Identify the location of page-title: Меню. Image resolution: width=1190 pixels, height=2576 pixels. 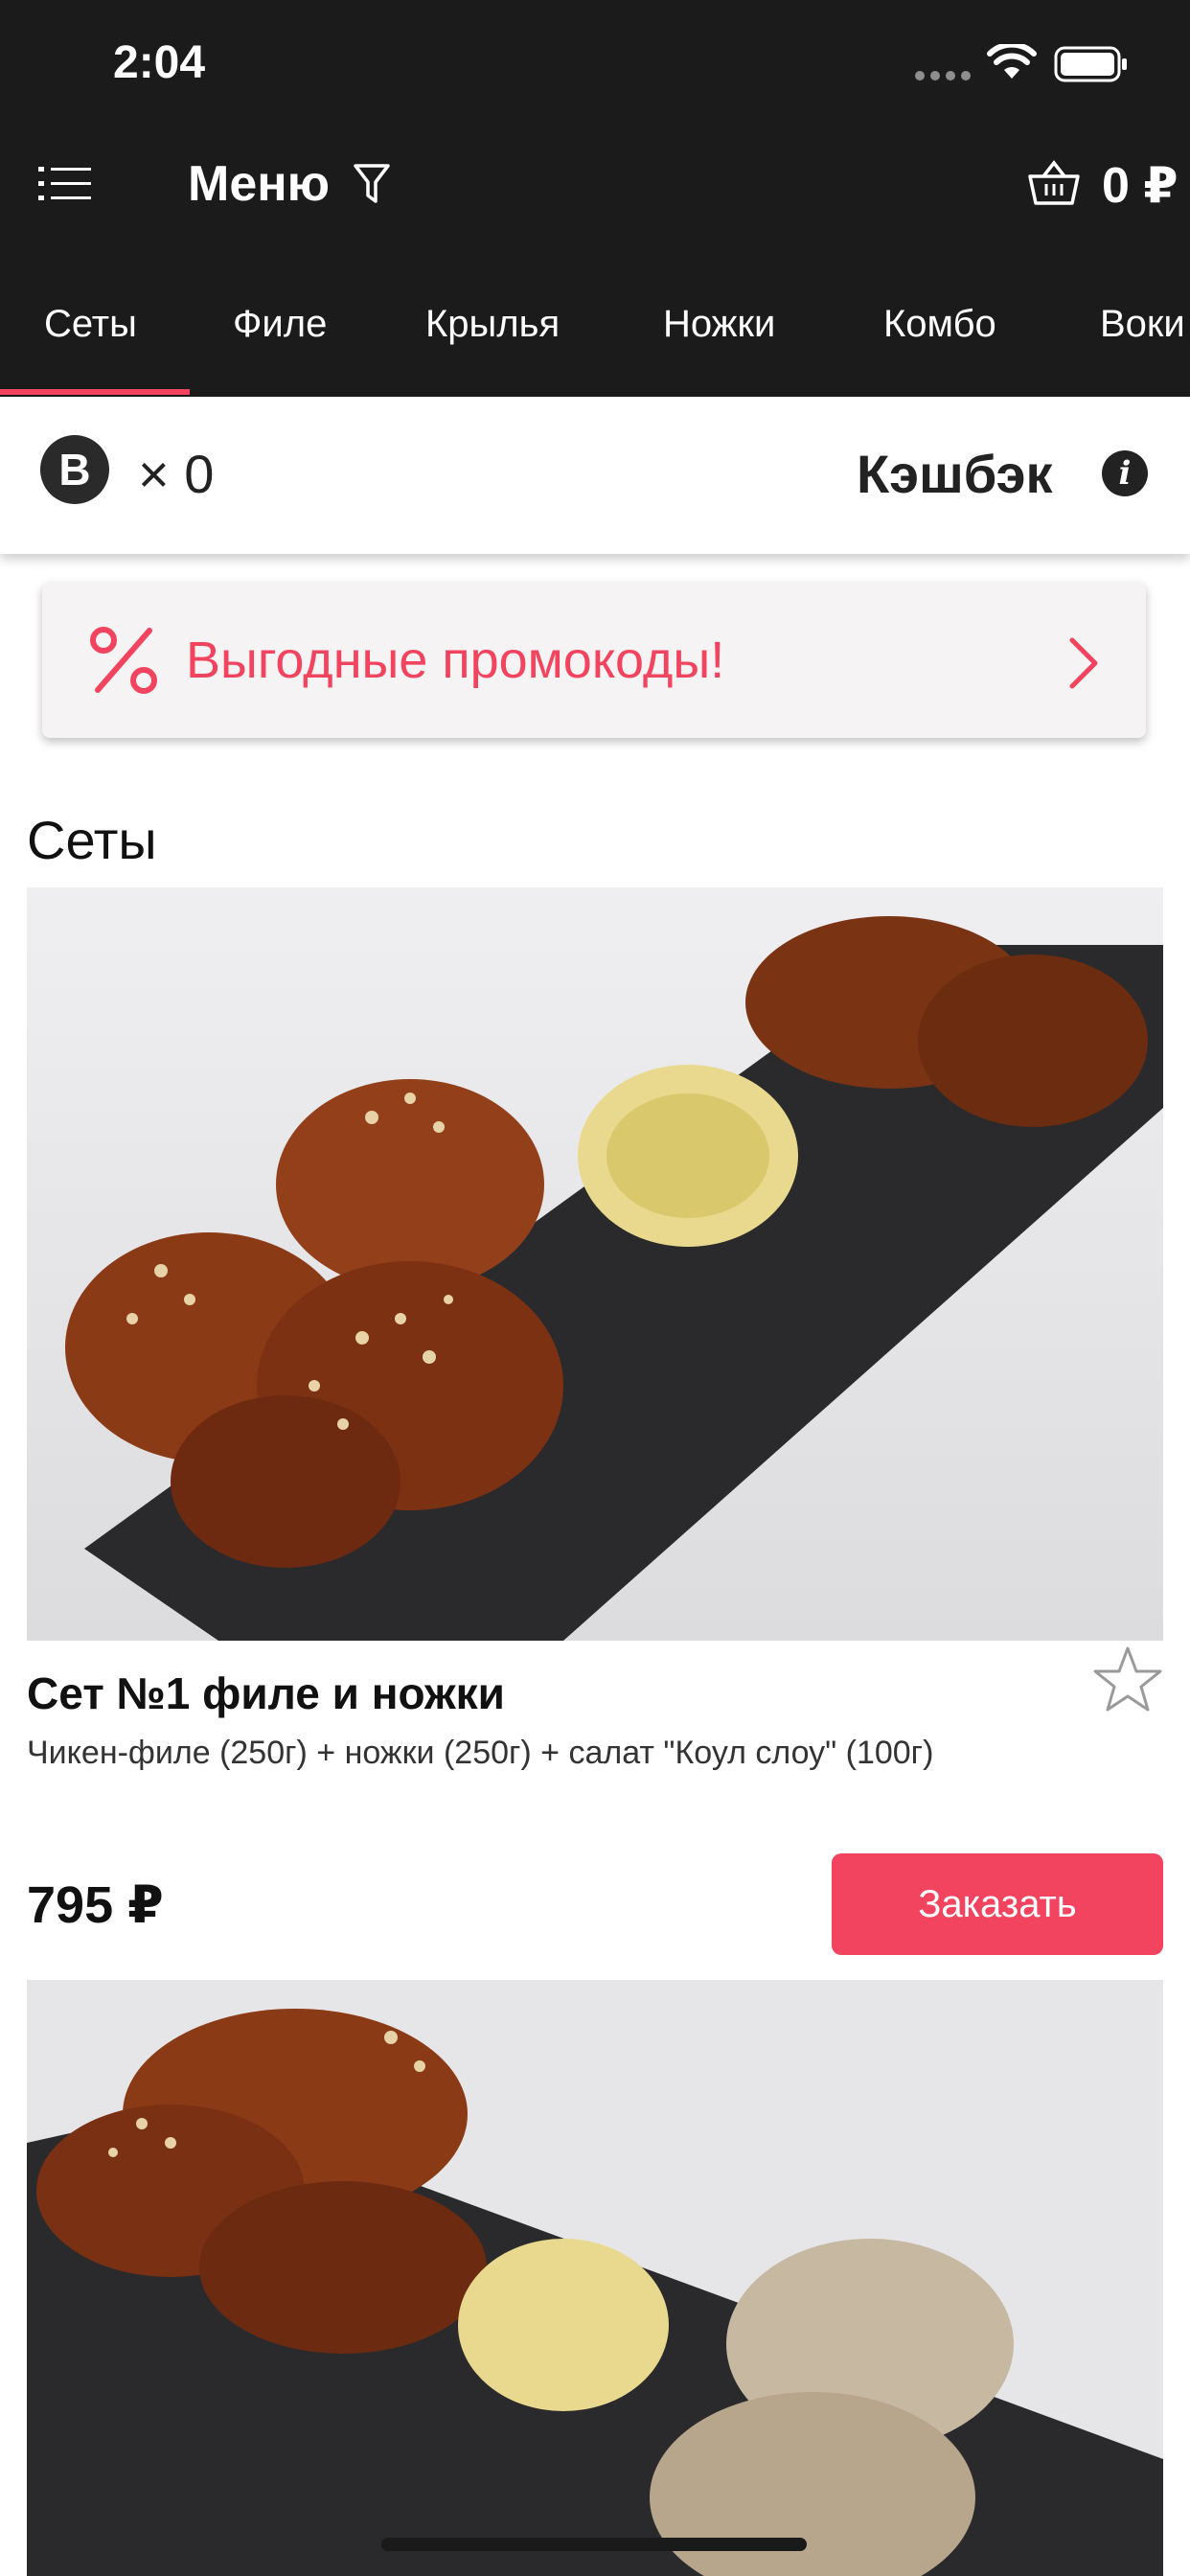
(259, 184).